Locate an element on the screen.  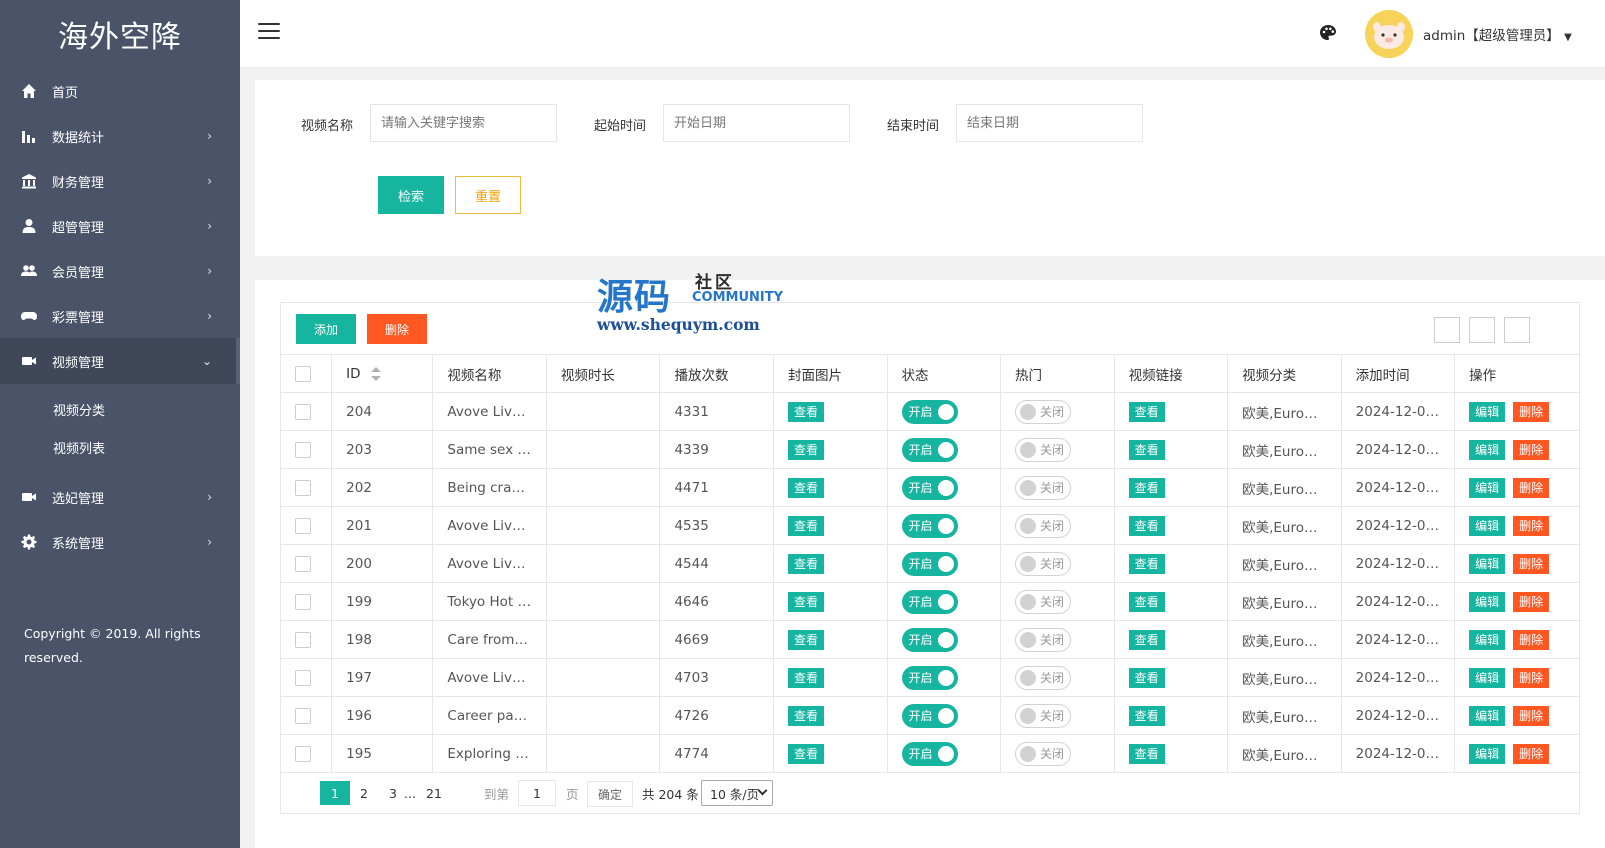
sidebar-item-admin: 超管管理 › is located at coordinates (120, 226).